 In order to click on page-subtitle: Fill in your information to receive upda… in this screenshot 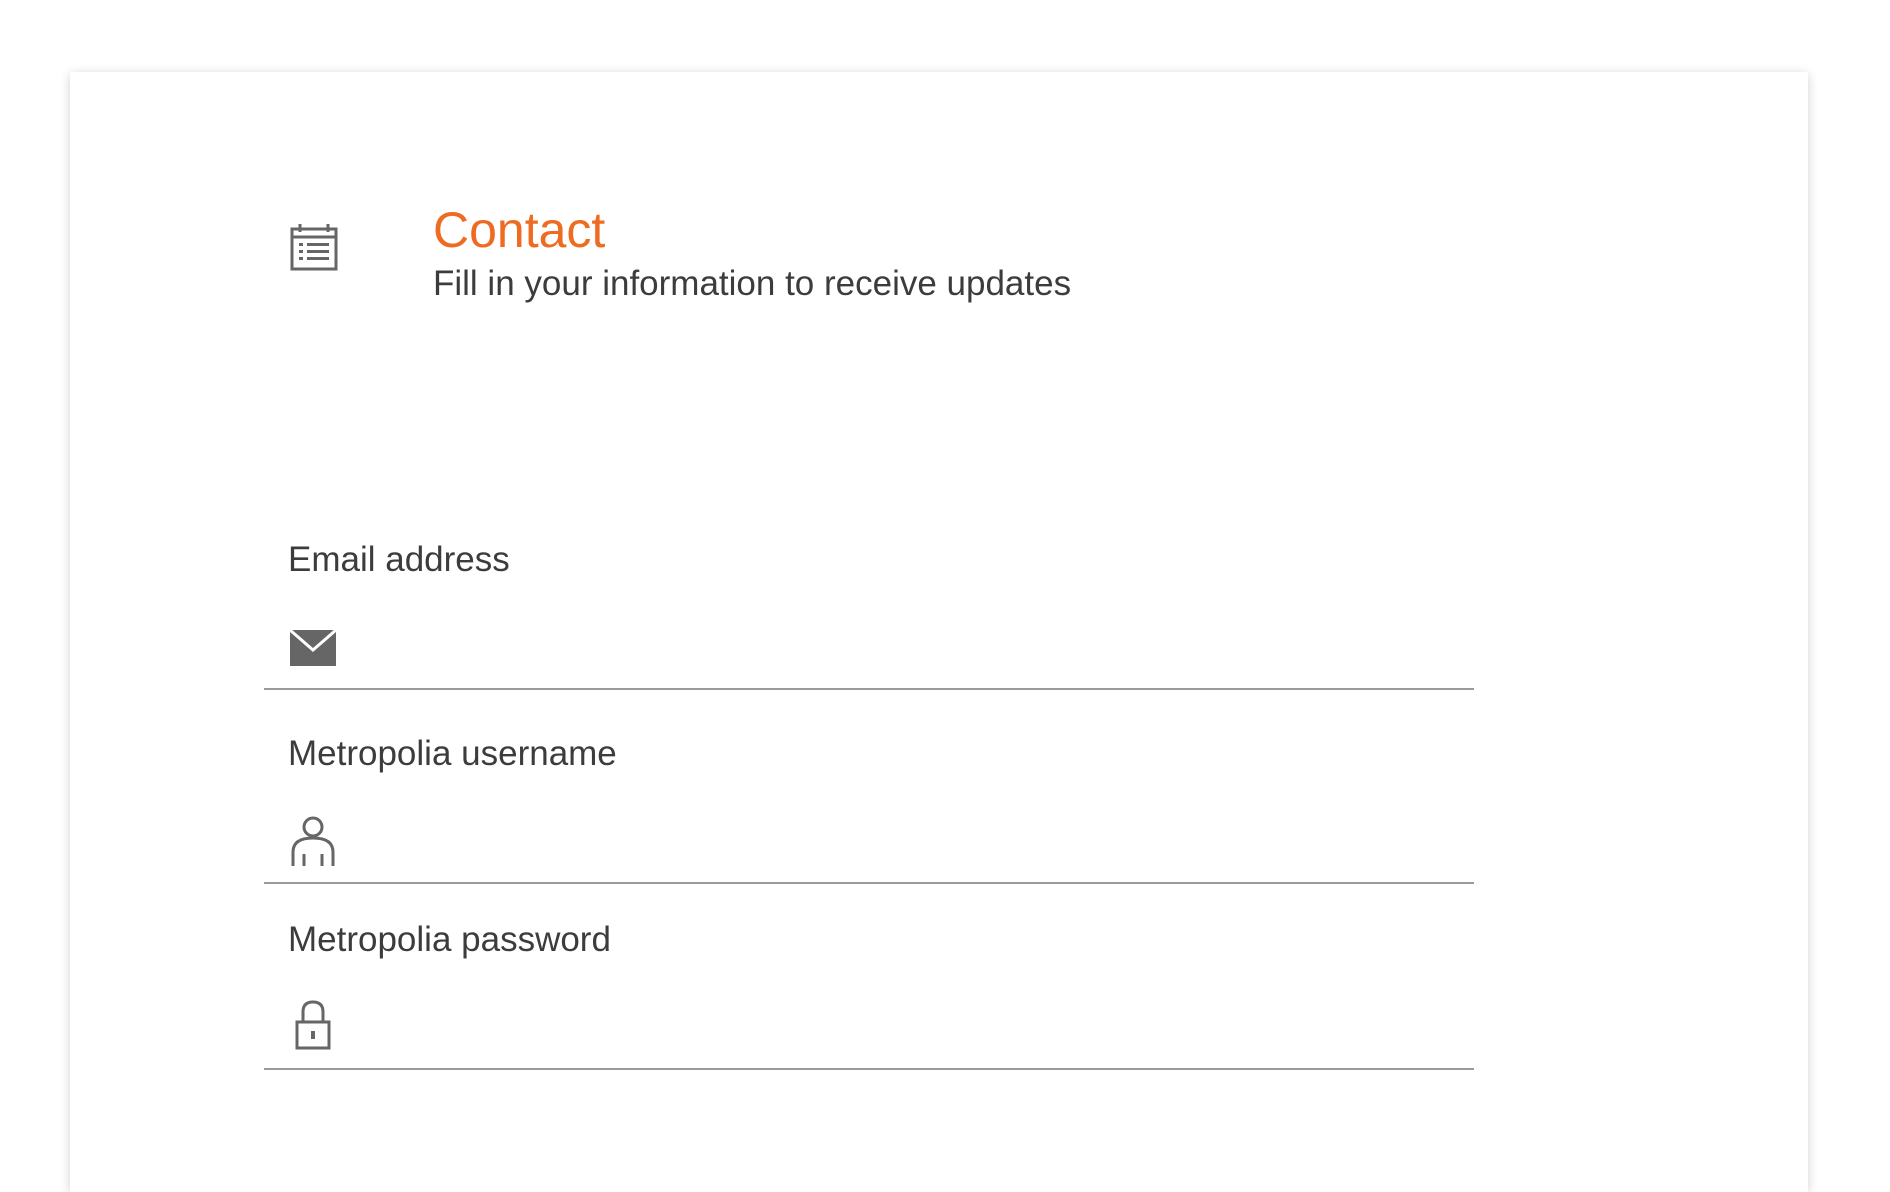, I will do `click(752, 283)`.